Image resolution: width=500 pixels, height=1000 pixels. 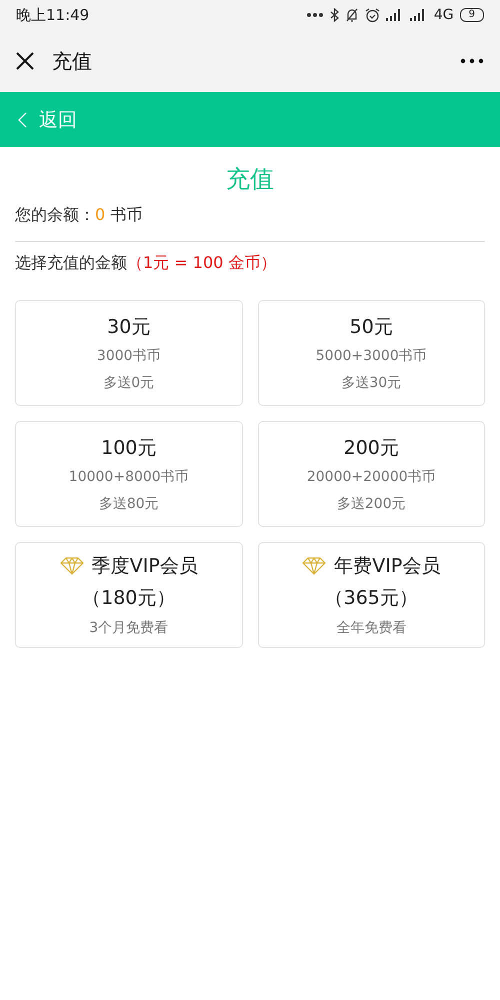 I want to click on recharge-option: 200元 20000+20000书币 多送200元, so click(x=371, y=474).